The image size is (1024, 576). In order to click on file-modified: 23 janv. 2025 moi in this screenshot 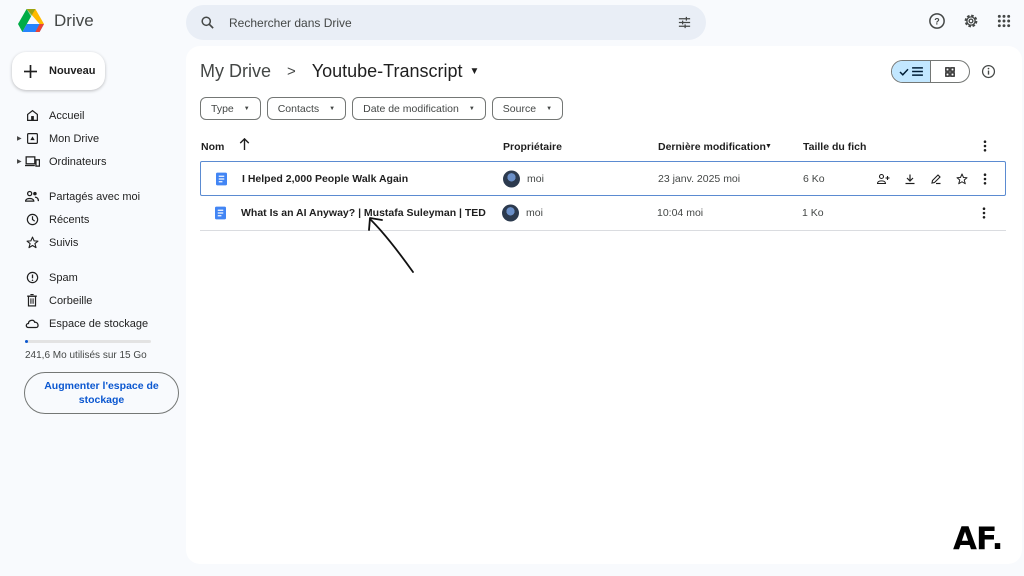, I will do `click(699, 178)`.